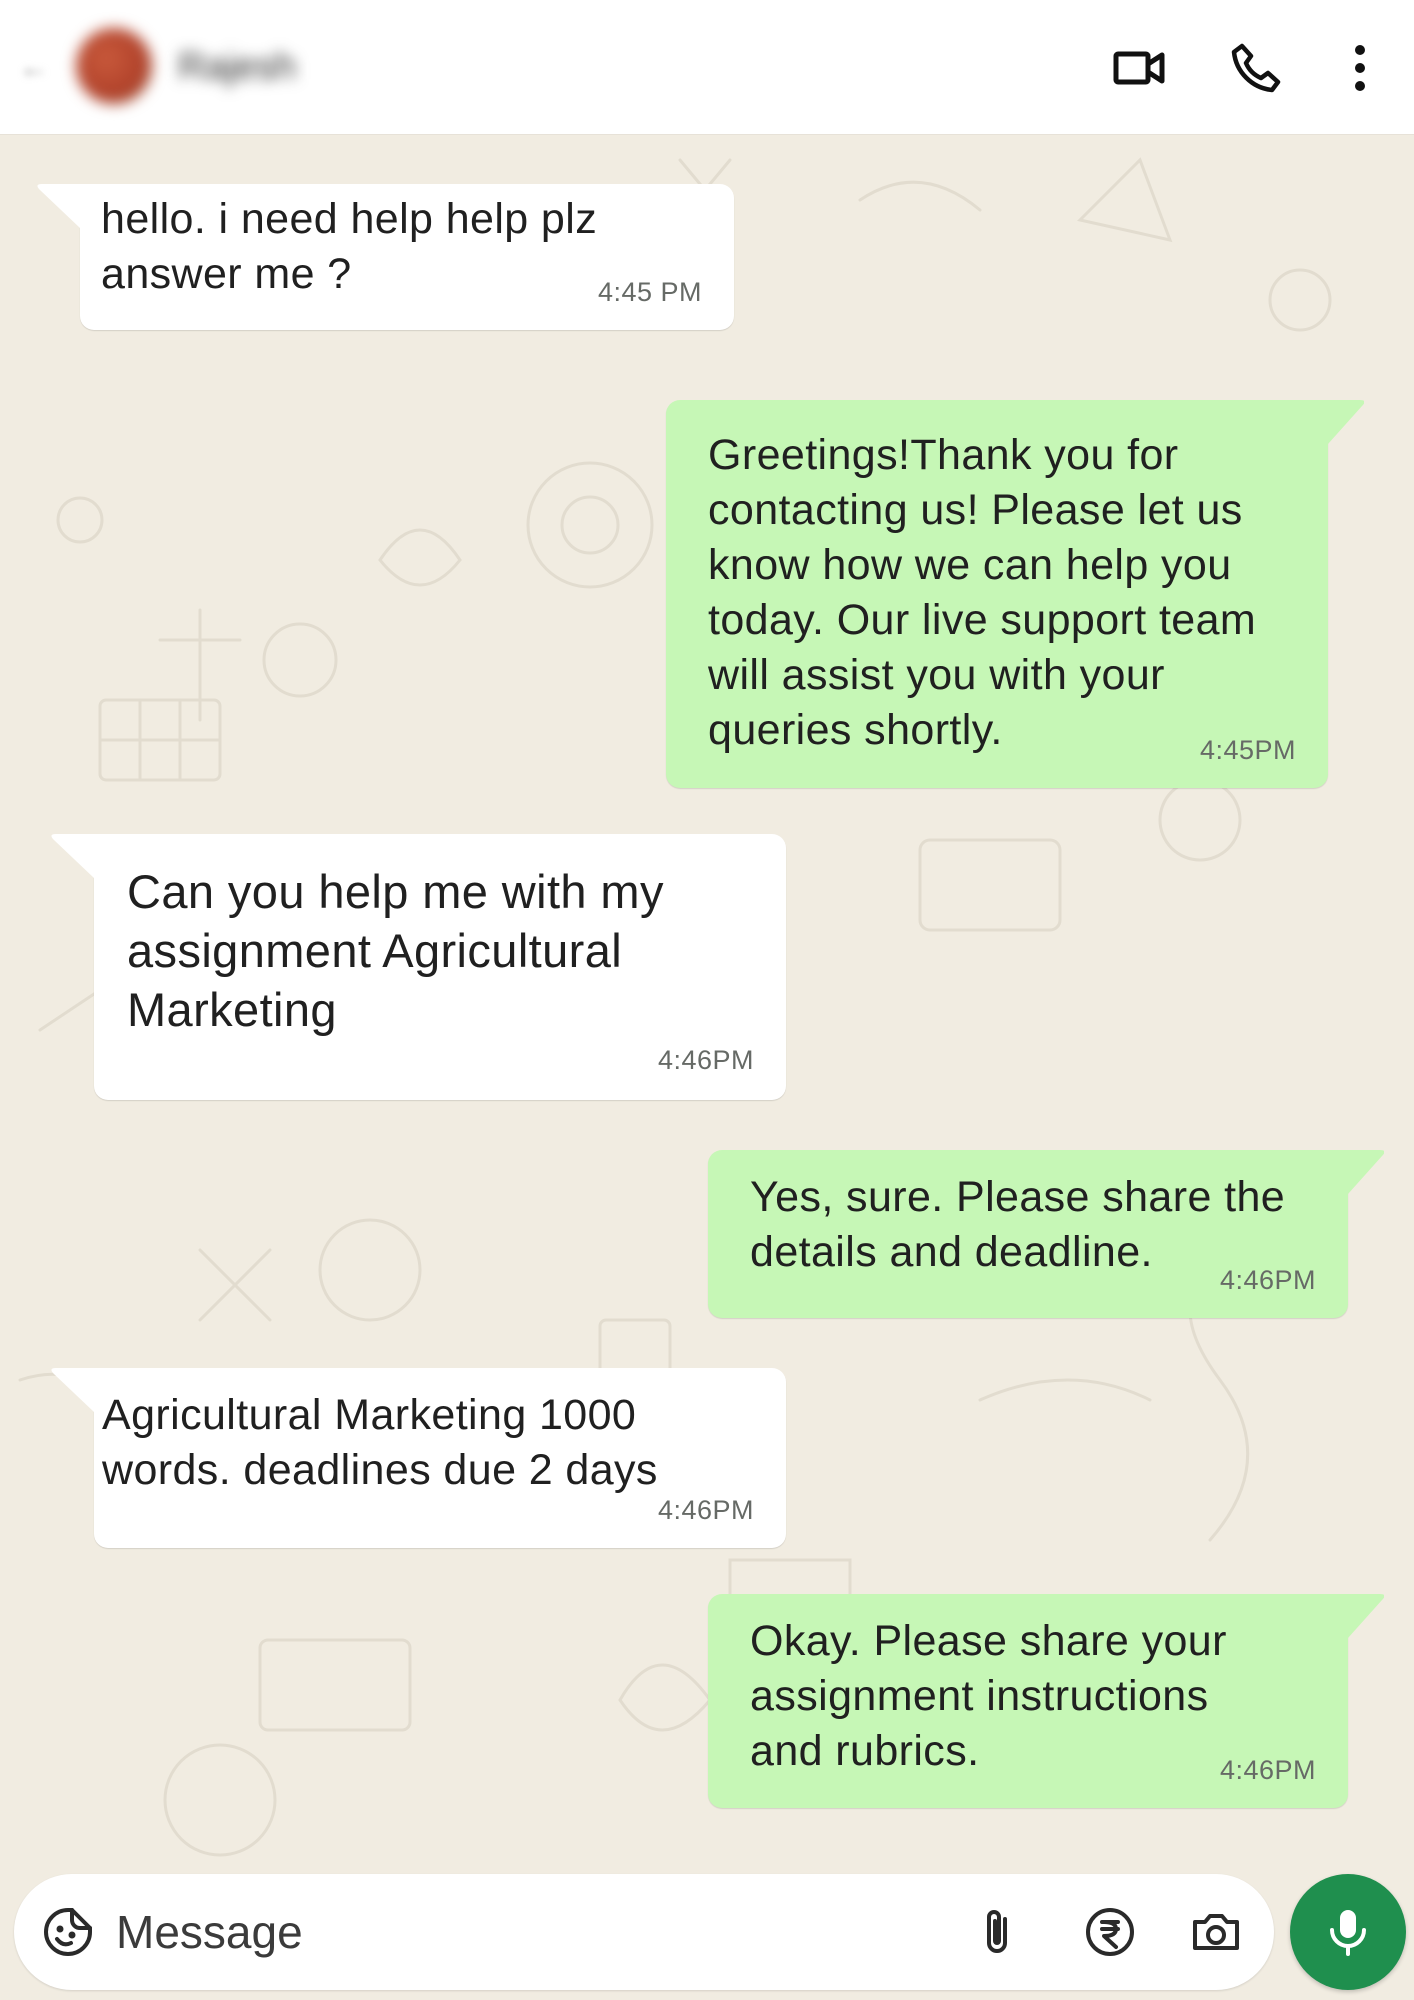 Image resolution: width=1414 pixels, height=2000 pixels. What do you see at coordinates (707, 67) in the screenshot?
I see `chat-header: ← Rajesh` at bounding box center [707, 67].